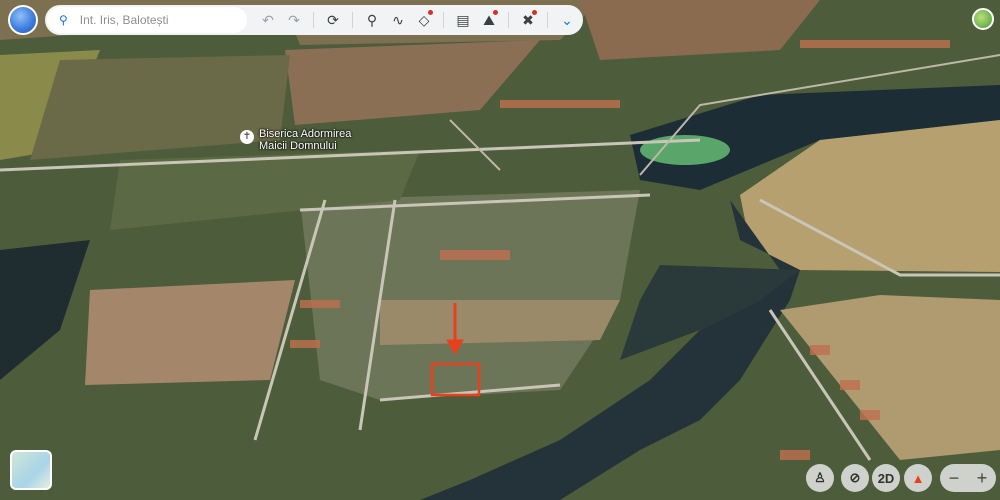 This screenshot has width=1000, height=500. I want to click on zoom-control: − +, so click(968, 478).